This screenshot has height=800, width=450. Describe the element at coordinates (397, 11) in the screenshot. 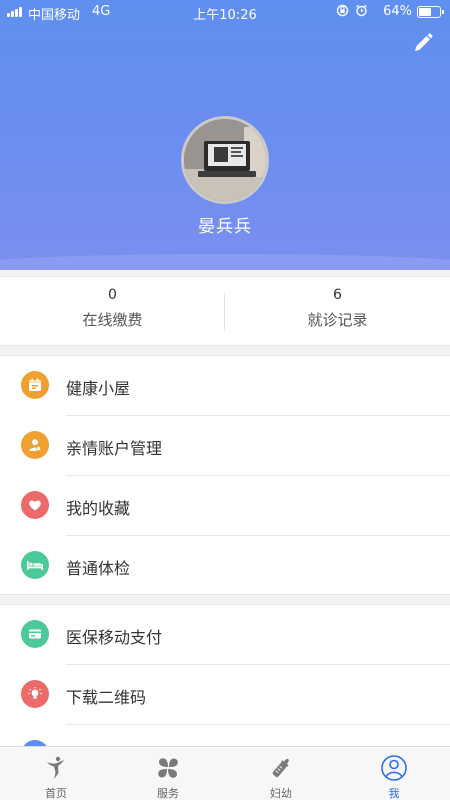

I see `battery-percent: 64%` at that location.